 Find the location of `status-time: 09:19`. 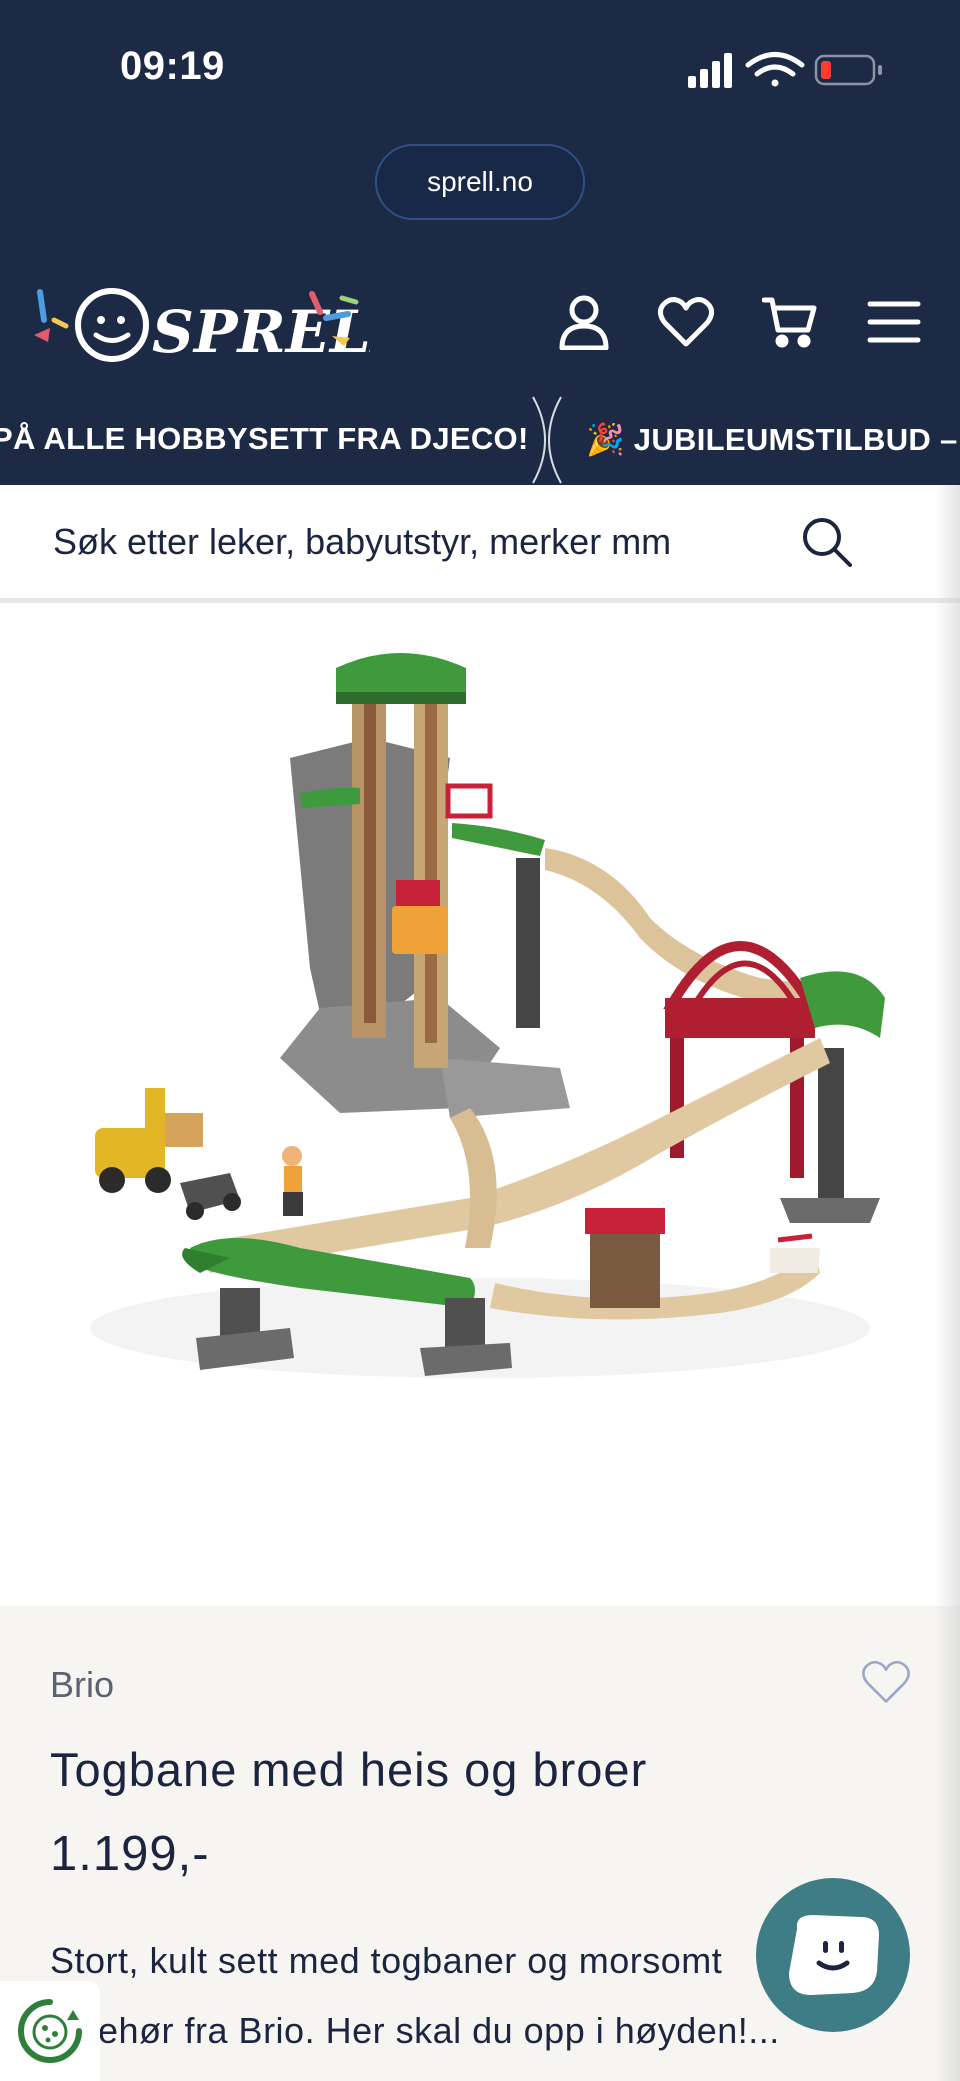

status-time: 09:19 is located at coordinates (172, 66).